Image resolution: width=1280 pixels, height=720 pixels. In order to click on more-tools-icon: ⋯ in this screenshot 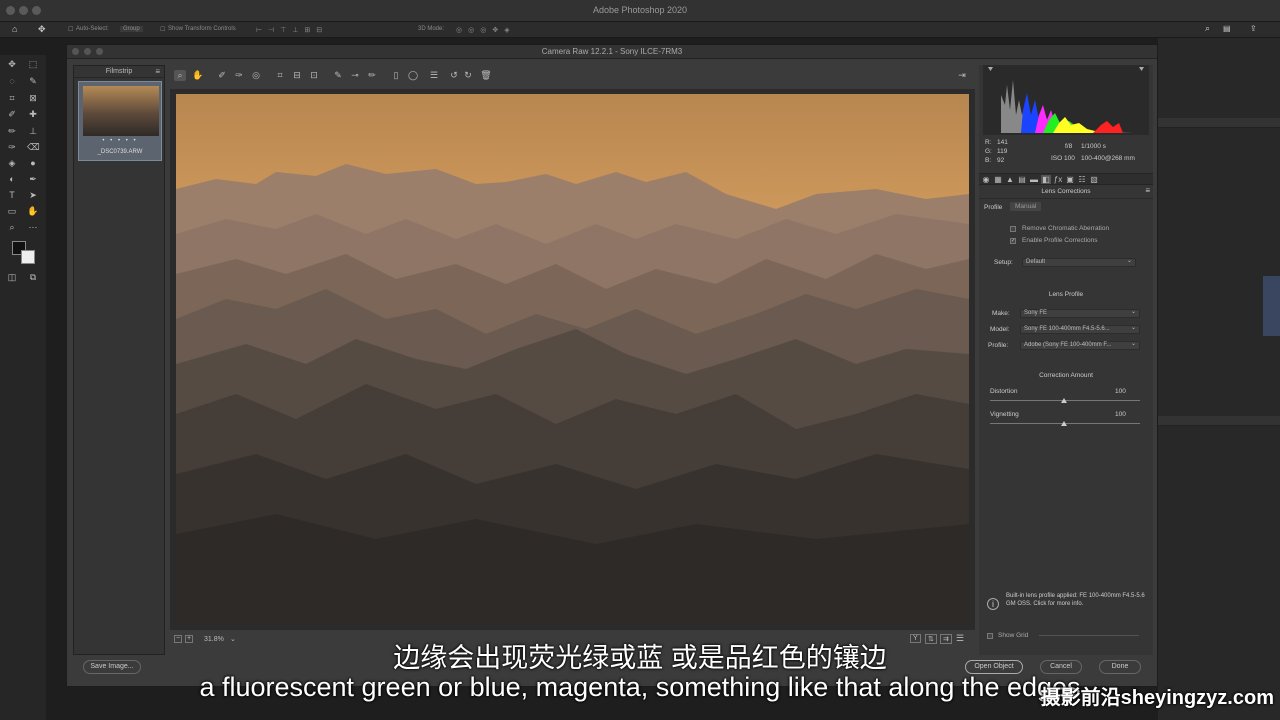, I will do `click(33, 227)`.